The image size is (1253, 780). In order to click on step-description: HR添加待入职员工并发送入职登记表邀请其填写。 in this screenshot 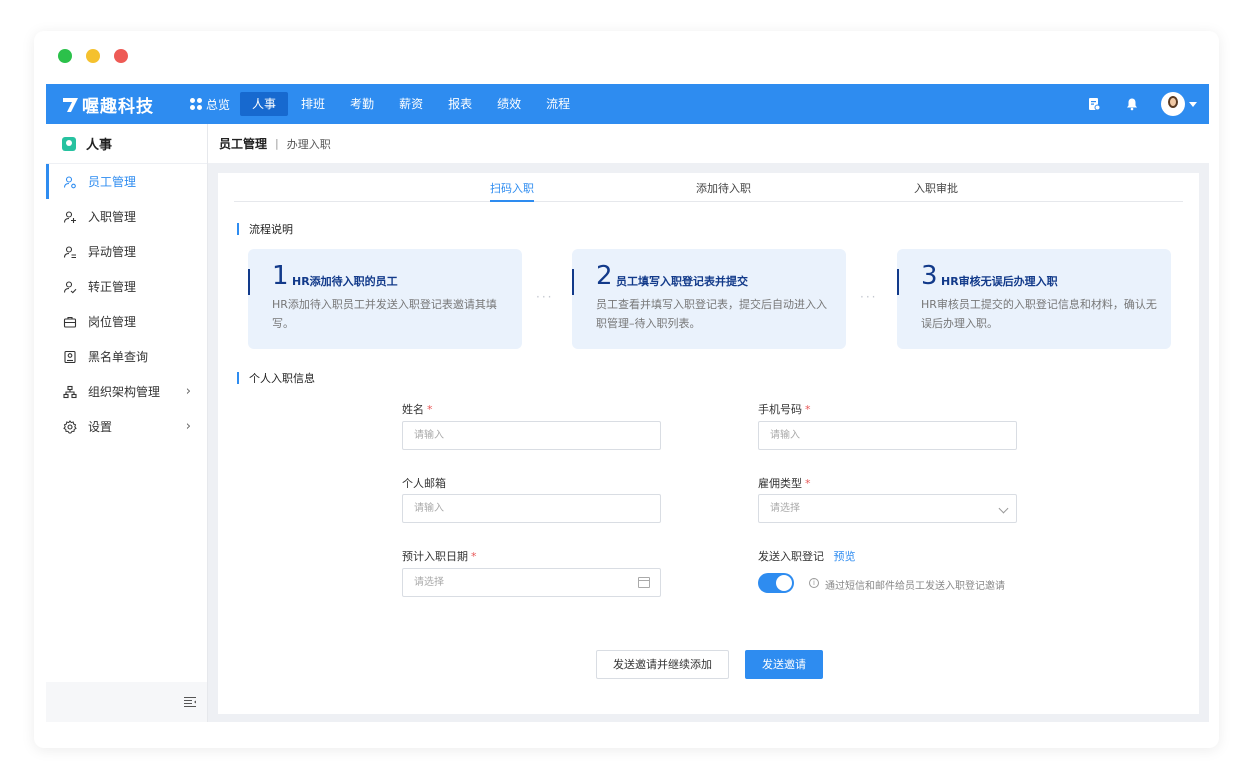, I will do `click(384, 314)`.